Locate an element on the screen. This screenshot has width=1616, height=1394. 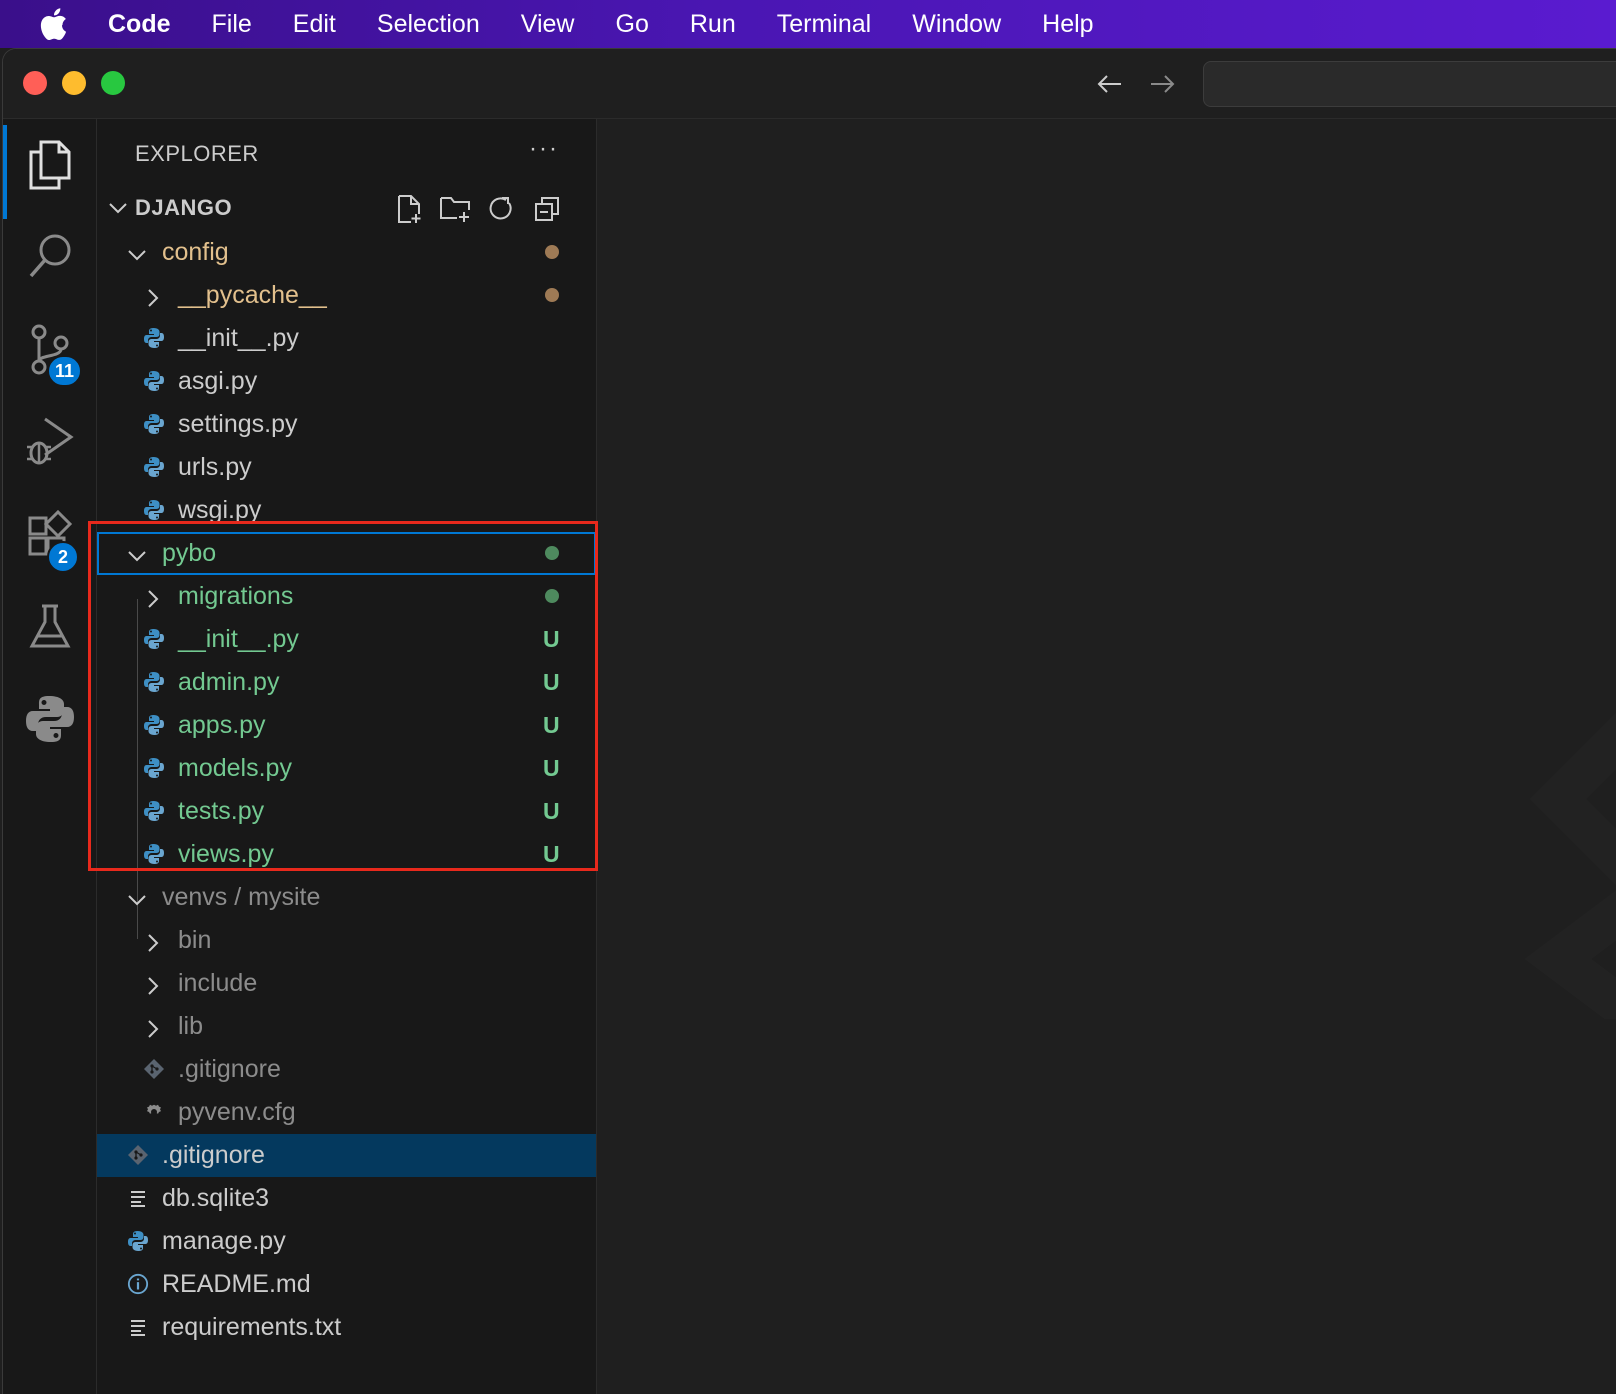
tree-file: urls.py is located at coordinates (346, 467).